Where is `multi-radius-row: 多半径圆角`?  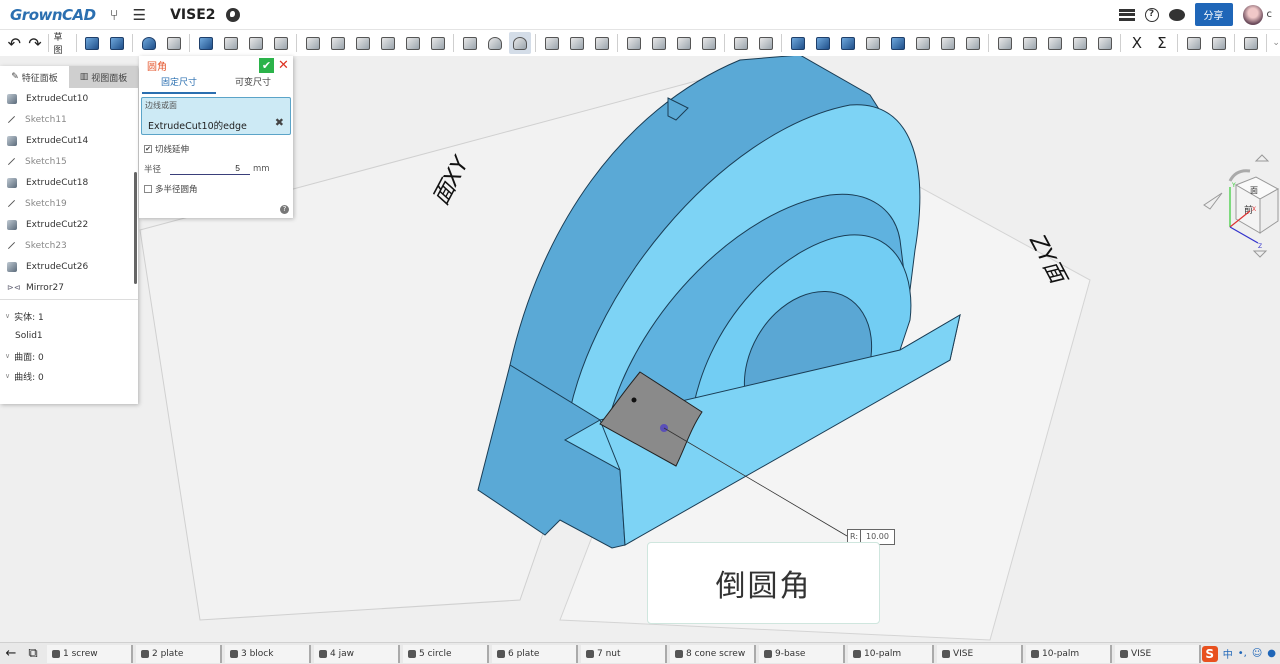 multi-radius-row: 多半径圆角 is located at coordinates (218, 189).